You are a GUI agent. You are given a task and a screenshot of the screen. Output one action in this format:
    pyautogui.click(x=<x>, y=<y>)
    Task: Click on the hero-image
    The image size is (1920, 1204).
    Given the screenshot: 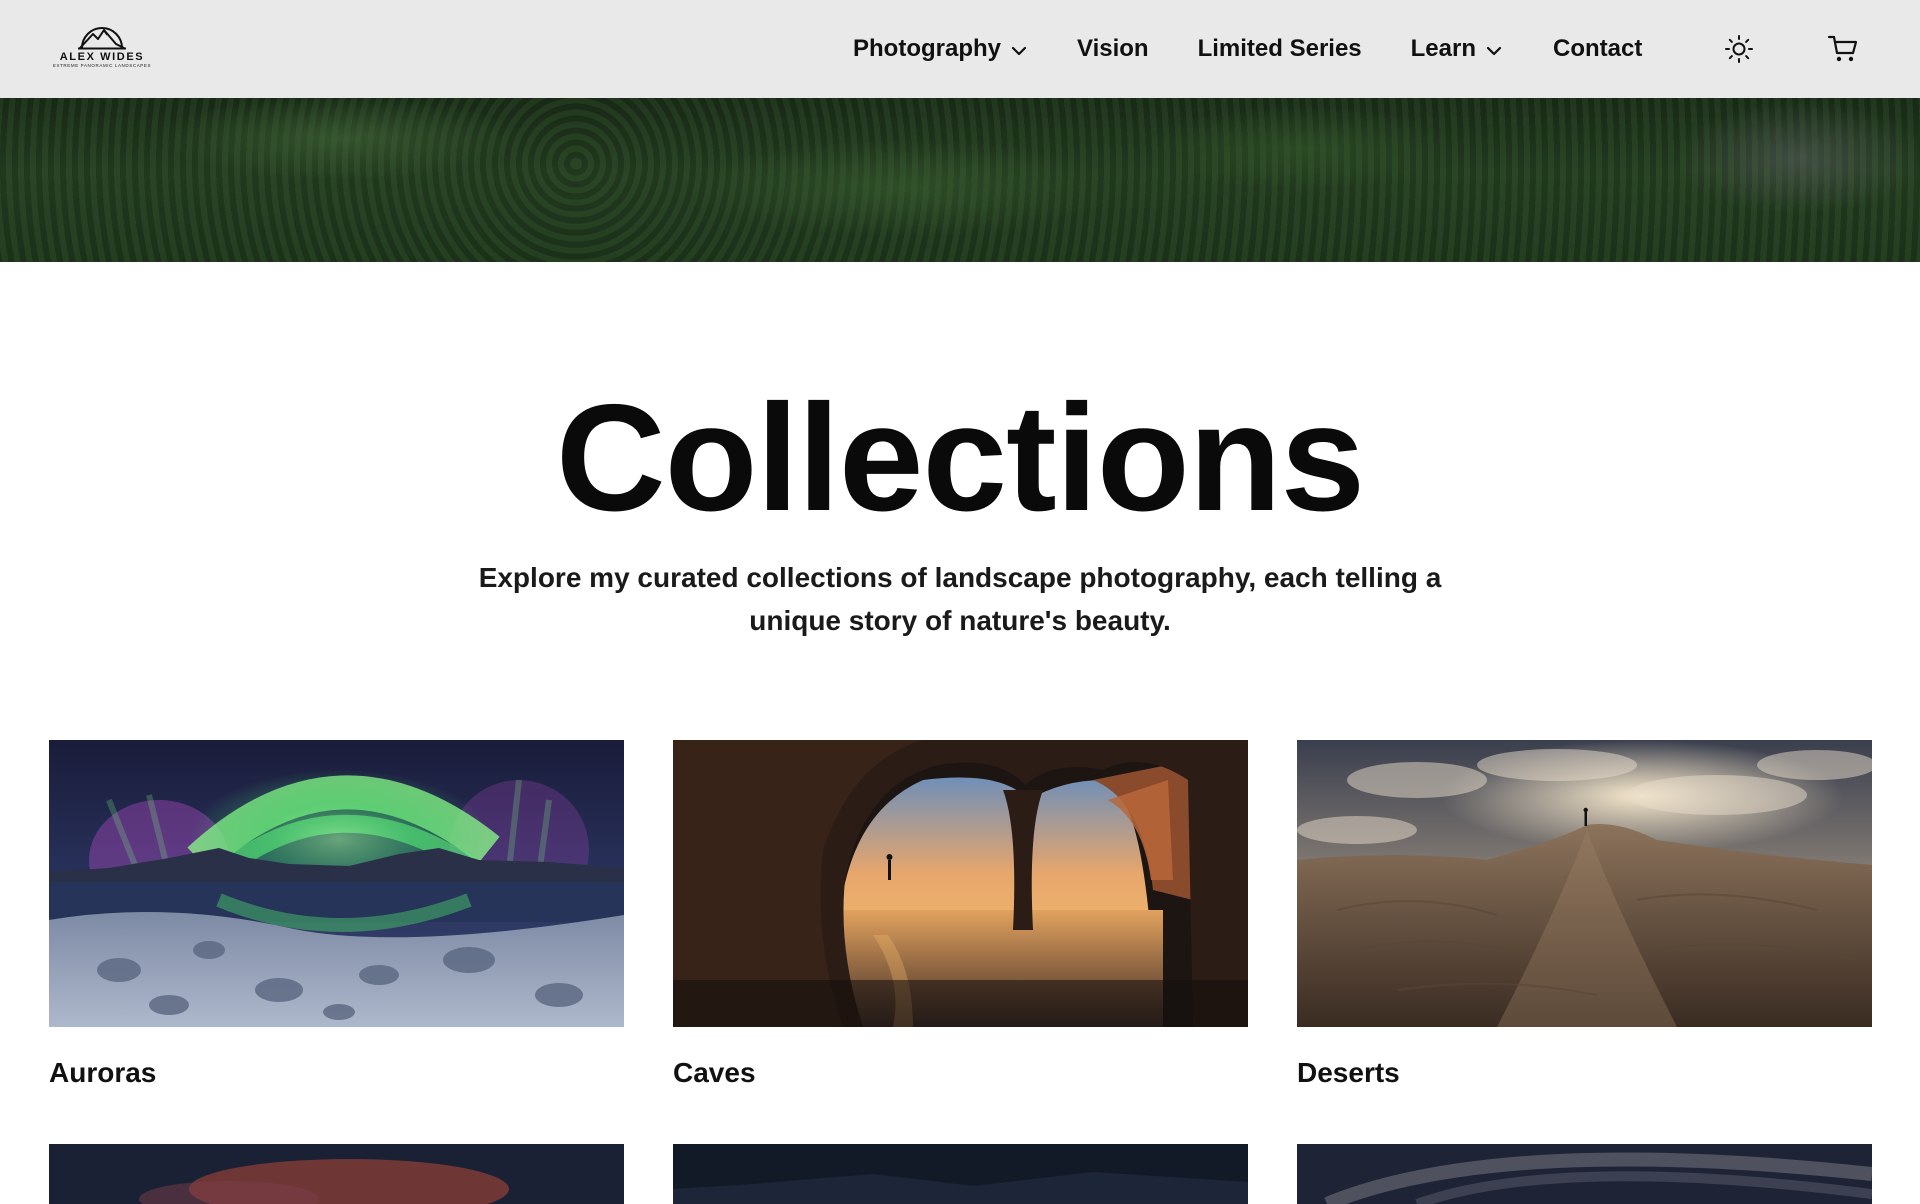 What is the action you would take?
    pyautogui.click(x=960, y=180)
    